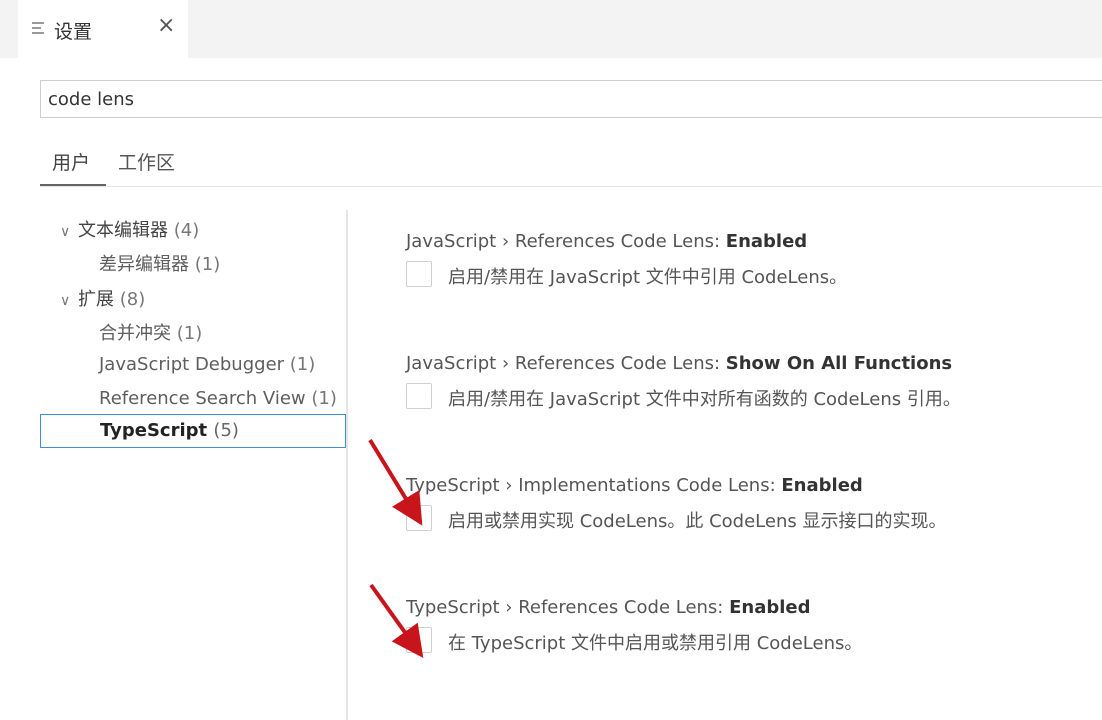 The image size is (1102, 720). I want to click on toc-item-javascript-debugger: JavaScript Debugger (1), so click(207, 364).